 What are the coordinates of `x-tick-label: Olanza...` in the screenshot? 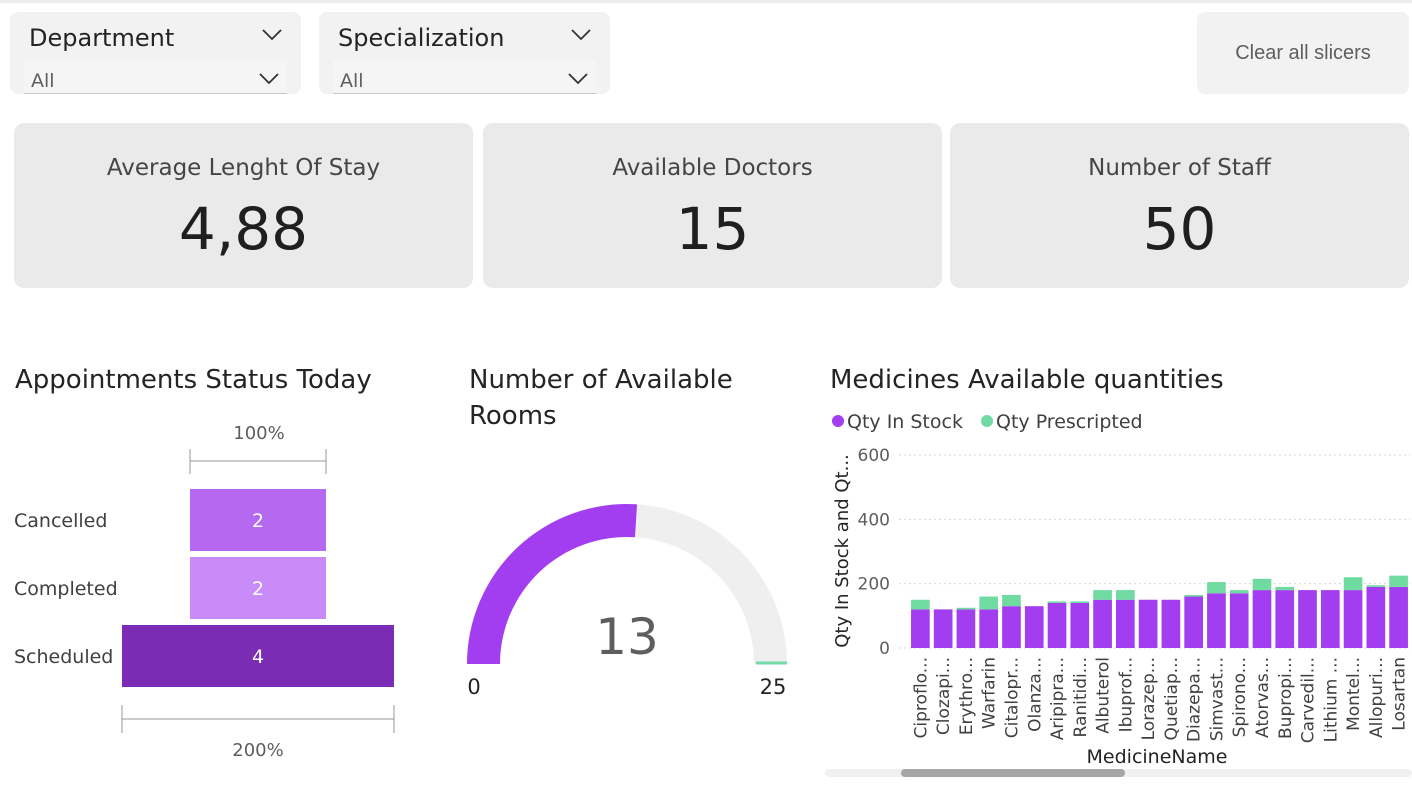 It's located at (1035, 694).